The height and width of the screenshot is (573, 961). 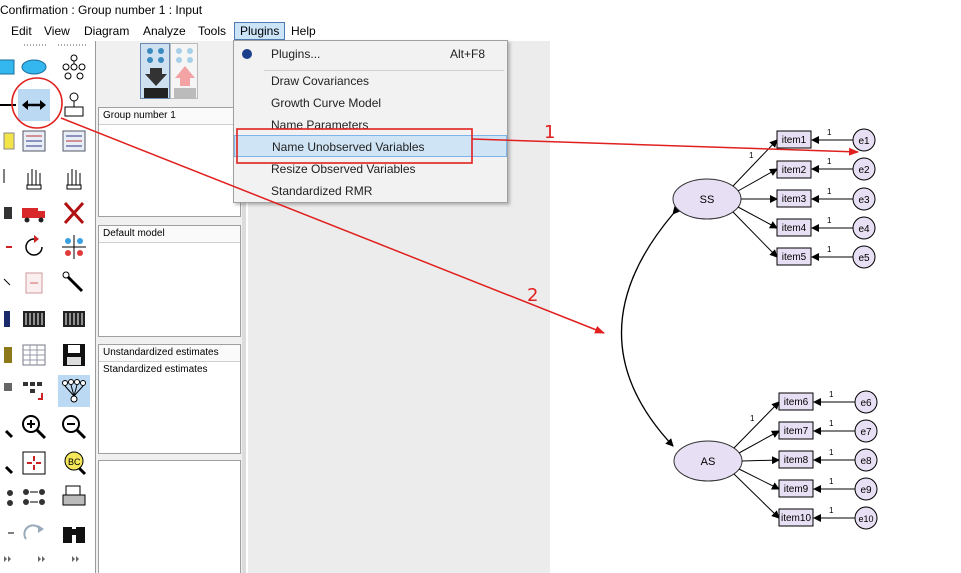 I want to click on list-variables-icon, so click(x=34, y=141).